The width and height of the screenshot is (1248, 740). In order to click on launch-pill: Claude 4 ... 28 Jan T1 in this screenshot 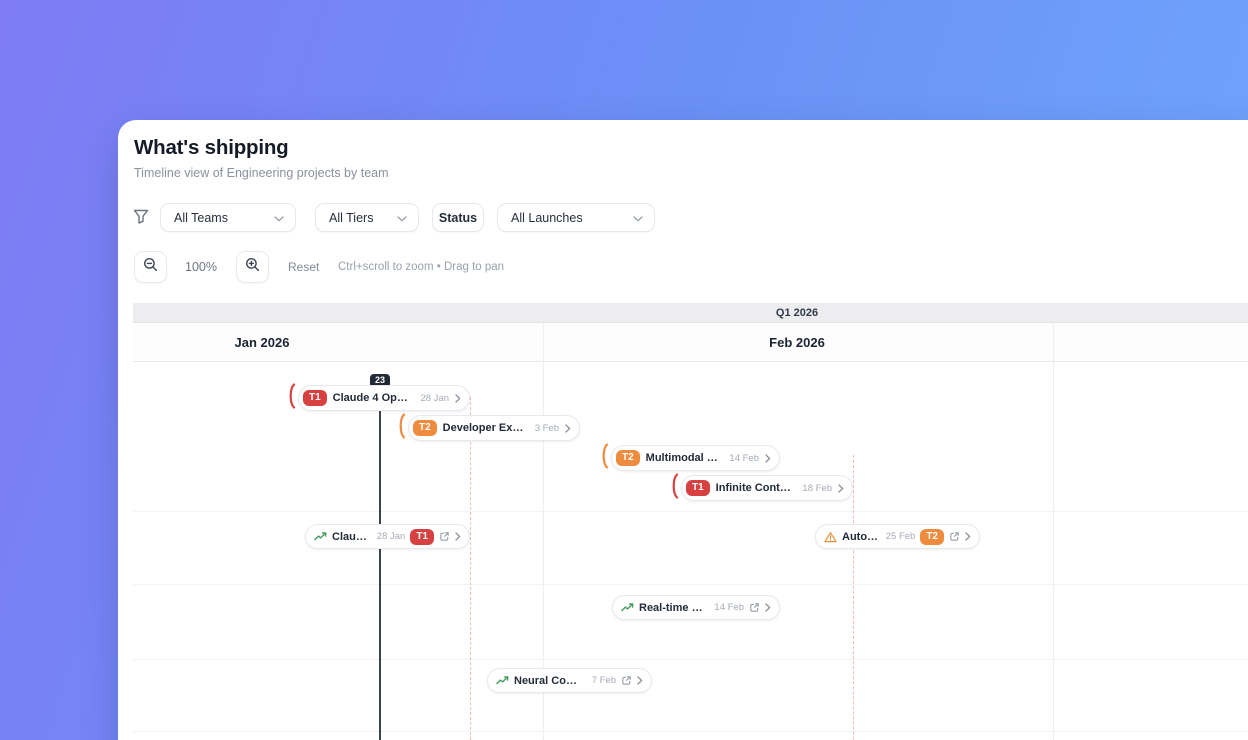, I will do `click(387, 536)`.